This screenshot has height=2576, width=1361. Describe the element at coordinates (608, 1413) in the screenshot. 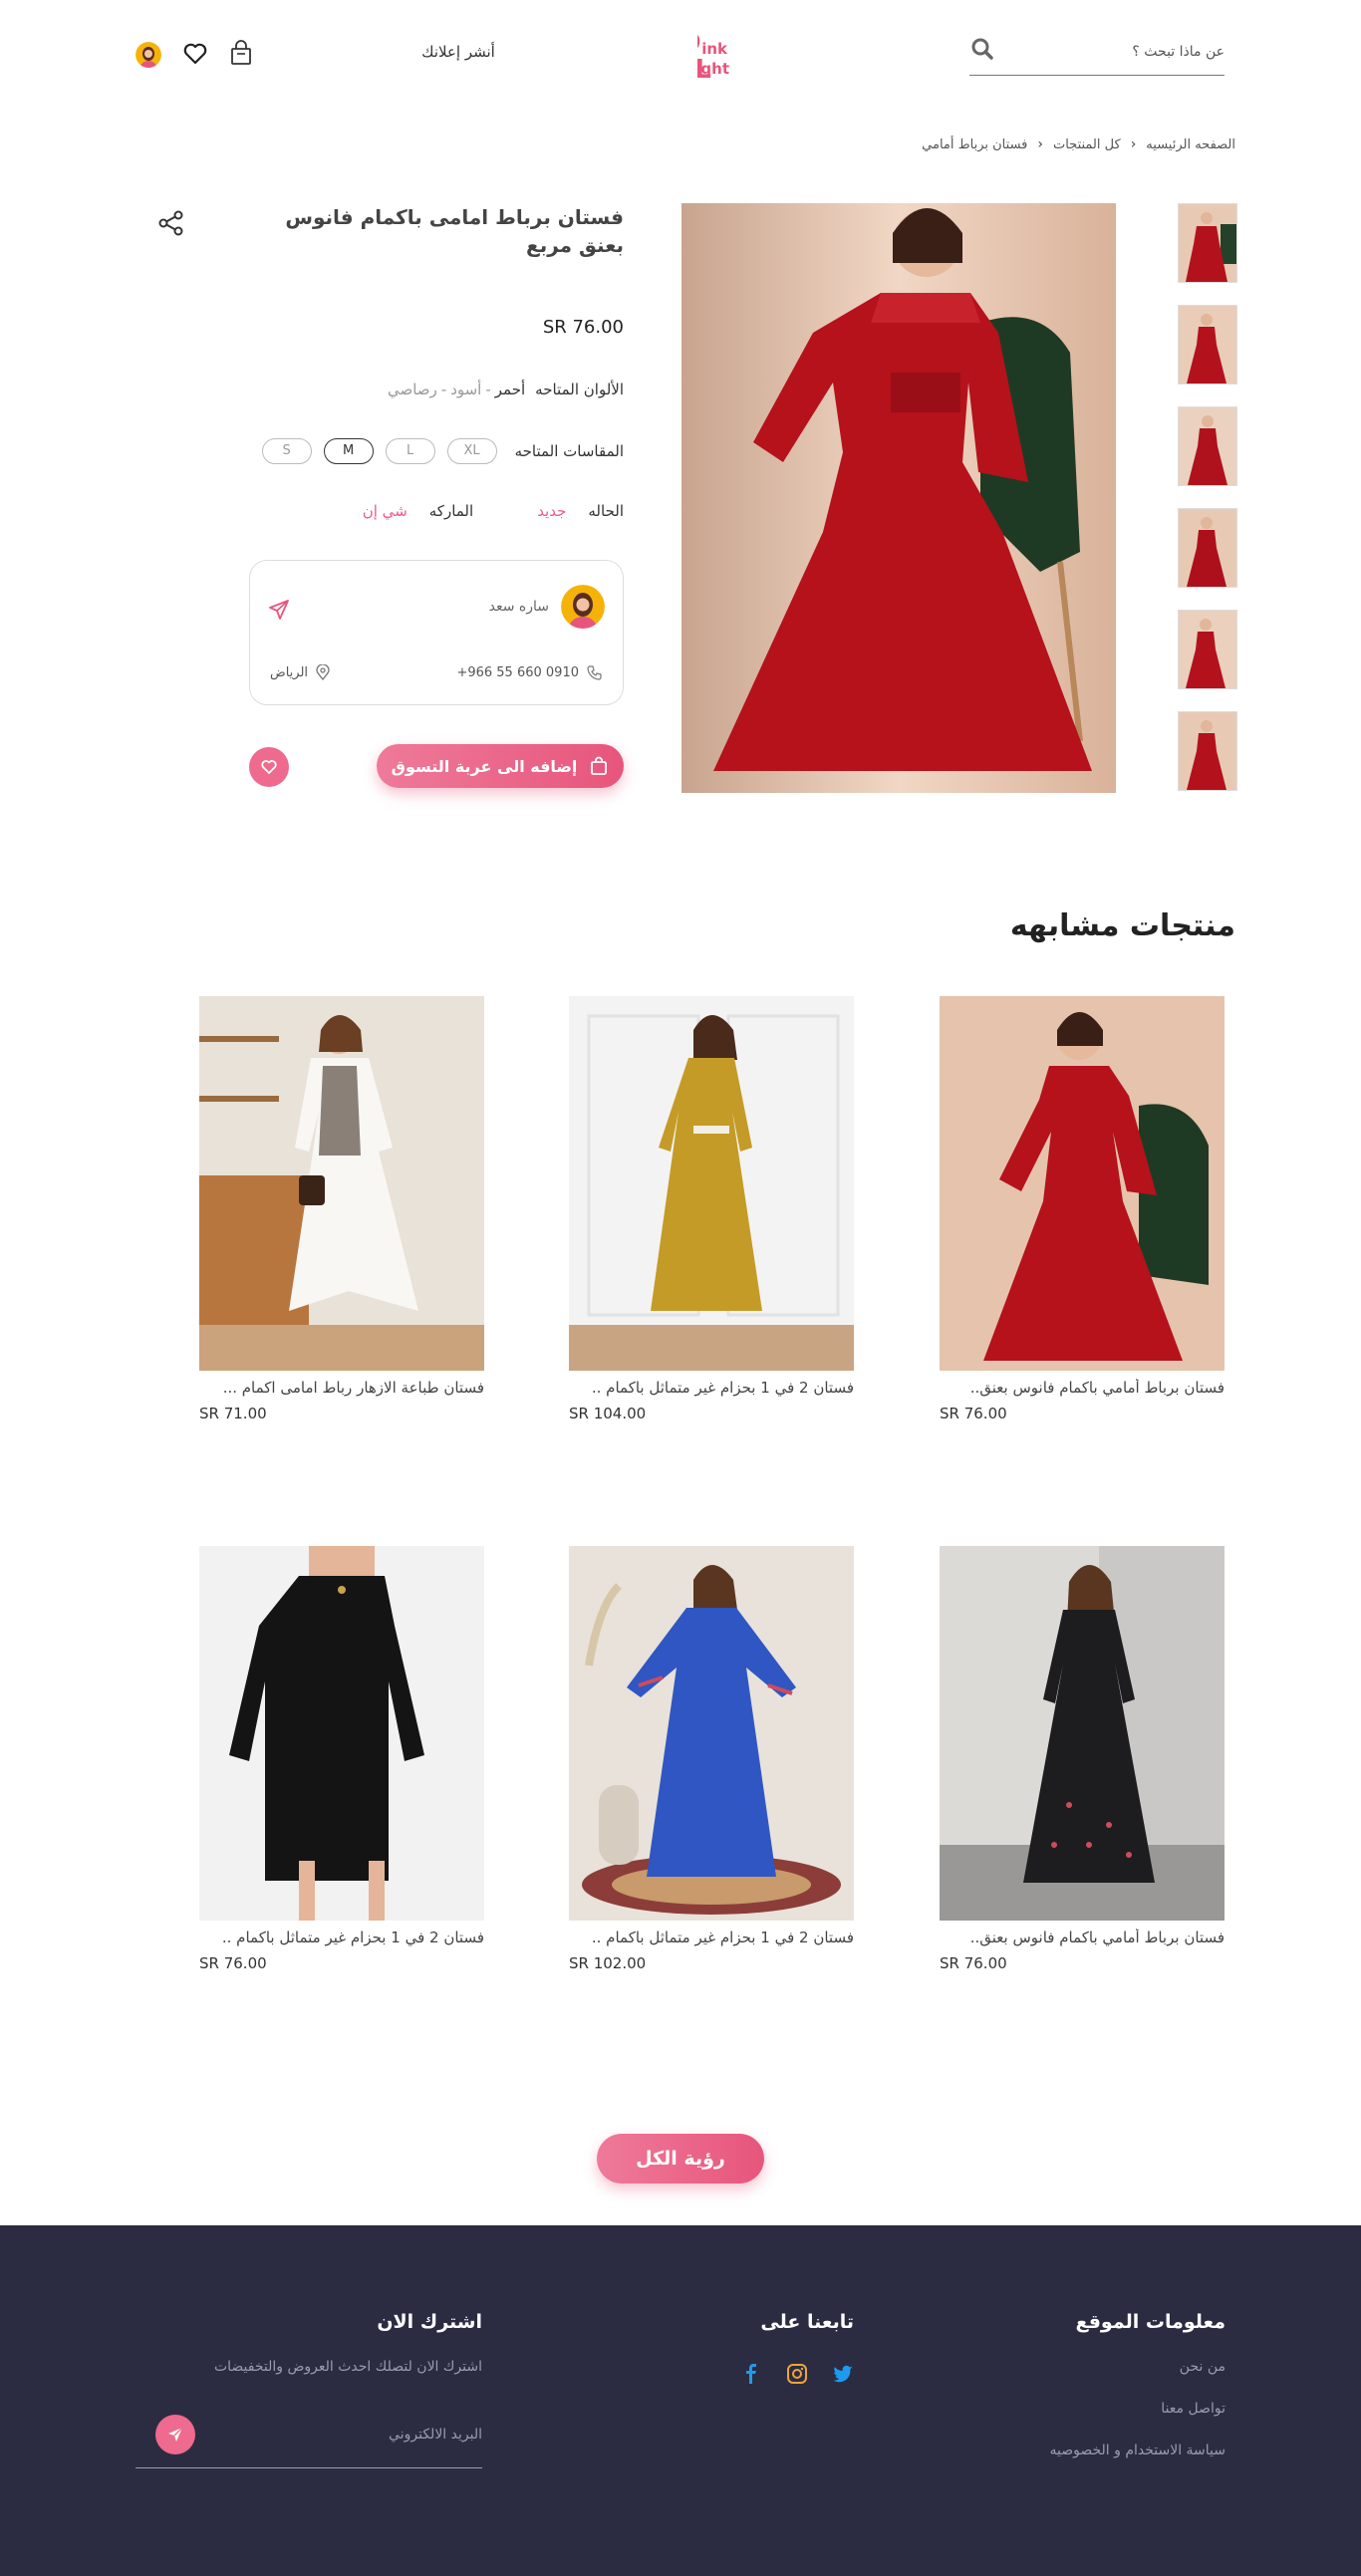

I see `product-card-price: SR 104.00` at that location.